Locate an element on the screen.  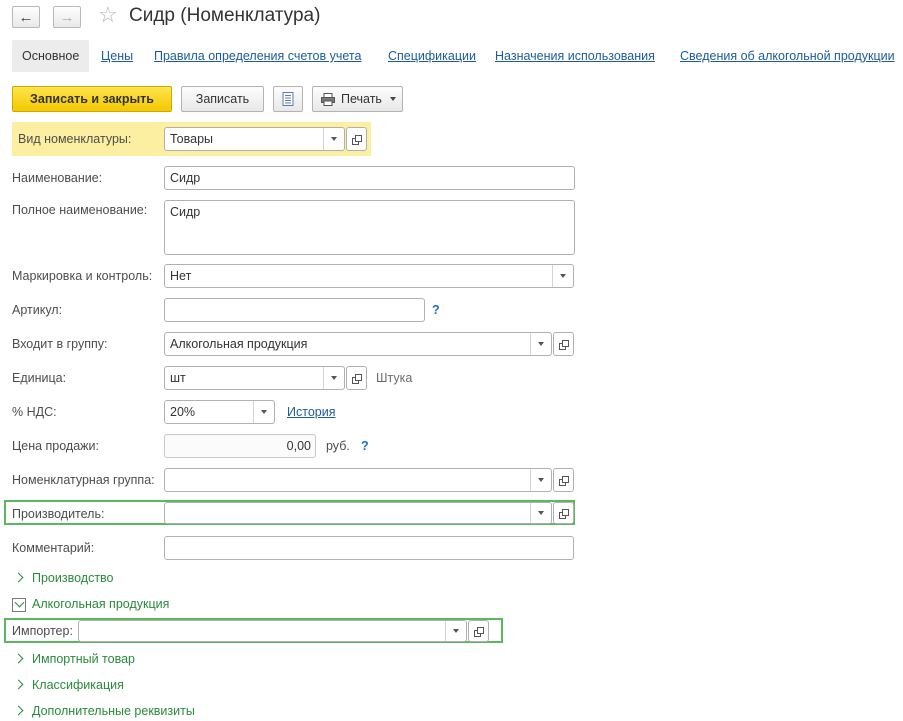
nomgroup-open-button is located at coordinates (563, 480).